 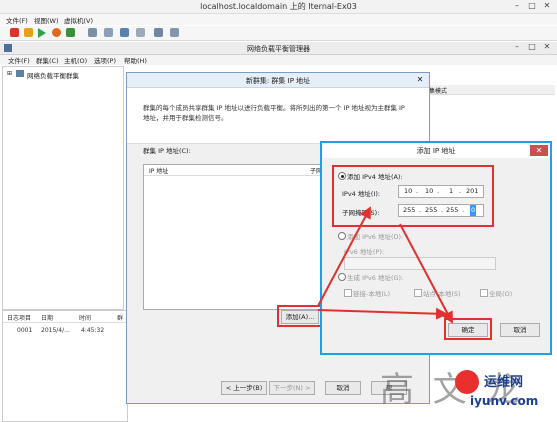 What do you see at coordinates (385, 265) in the screenshot?
I see `annotation-arrows` at bounding box center [385, 265].